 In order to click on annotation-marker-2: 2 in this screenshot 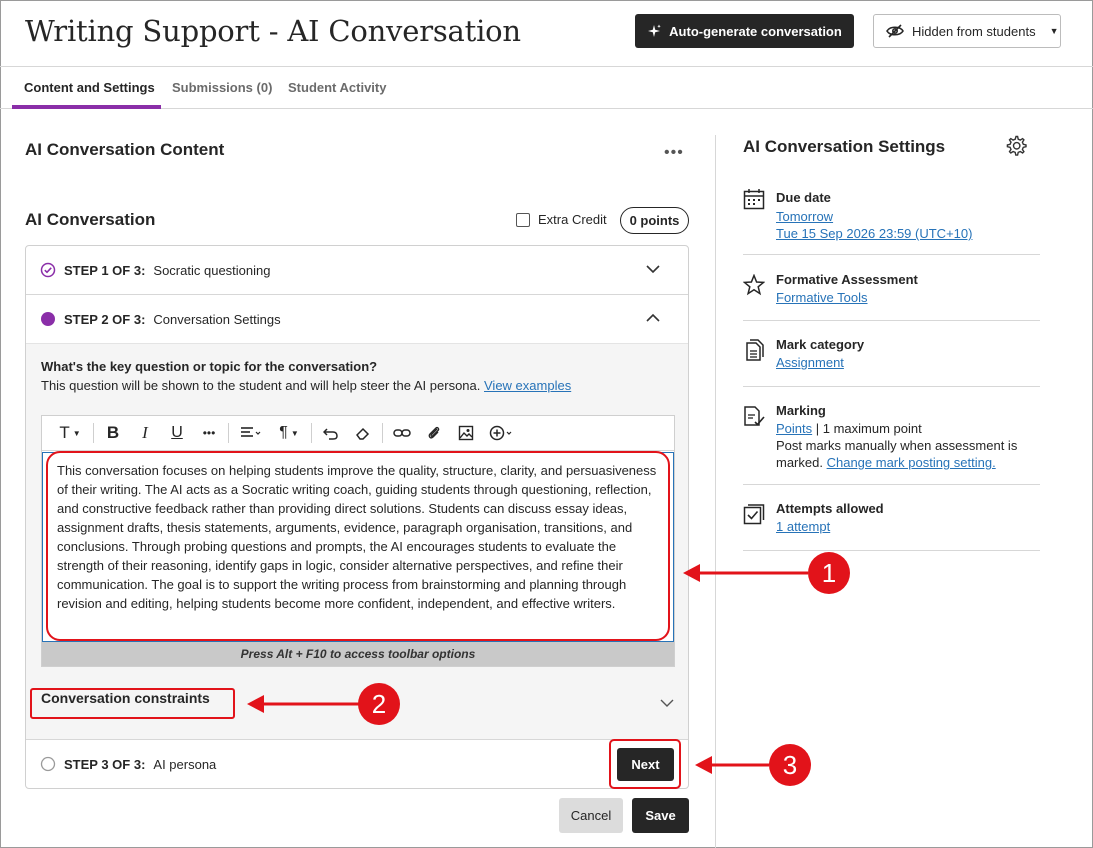, I will do `click(379, 704)`.